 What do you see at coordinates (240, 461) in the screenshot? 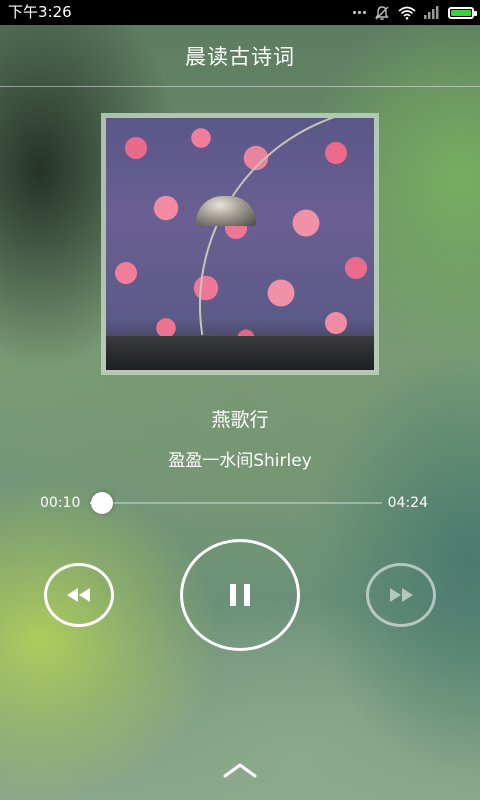
I see `song-artist: 盈盈一水间Shirley` at bounding box center [240, 461].